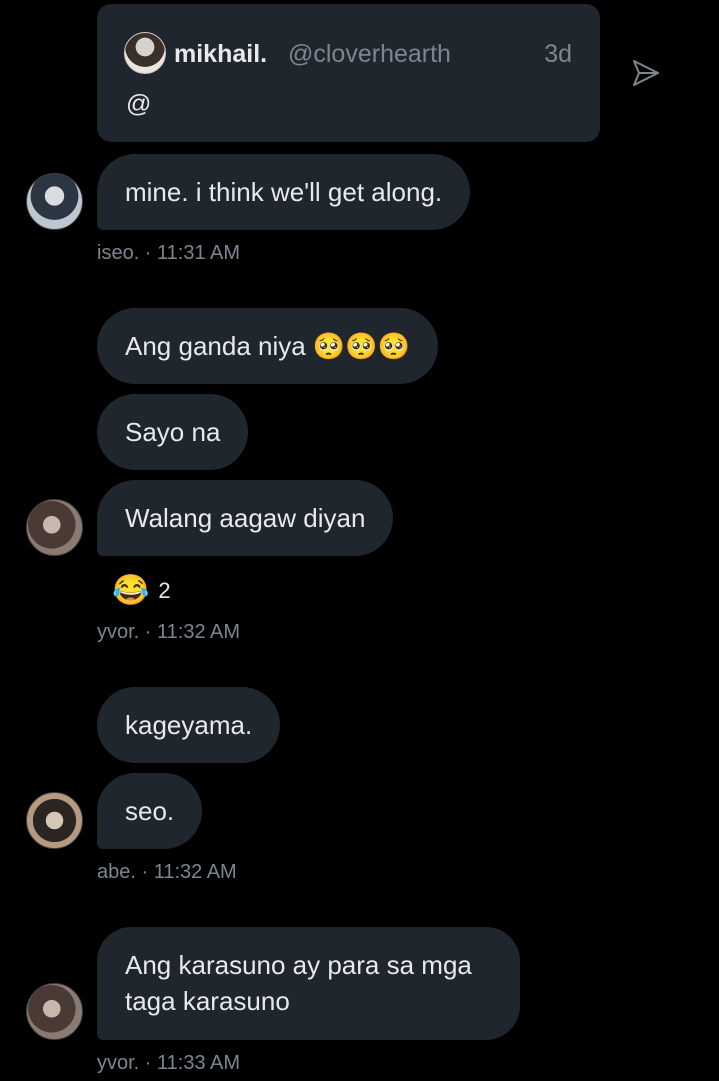 Image resolution: width=719 pixels, height=1081 pixels. I want to click on message-bubble: Walang aagaw diyan, so click(245, 518).